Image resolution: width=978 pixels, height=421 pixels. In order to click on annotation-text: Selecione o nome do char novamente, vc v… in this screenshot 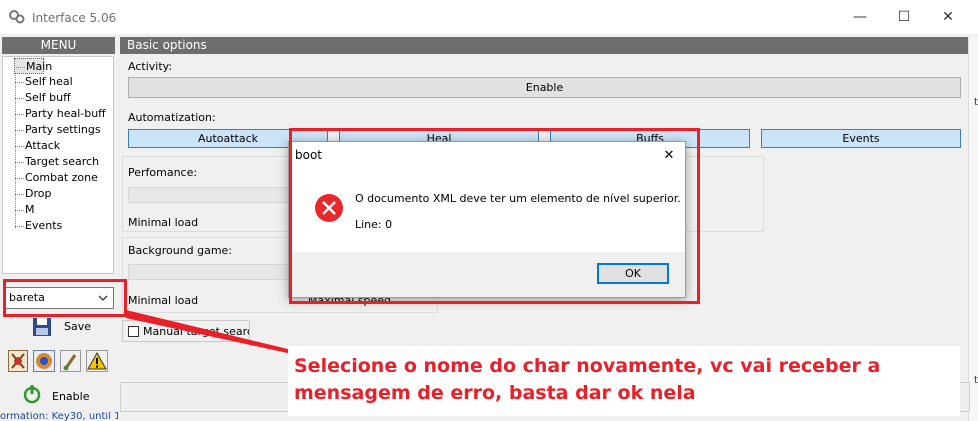, I will do `click(587, 379)`.